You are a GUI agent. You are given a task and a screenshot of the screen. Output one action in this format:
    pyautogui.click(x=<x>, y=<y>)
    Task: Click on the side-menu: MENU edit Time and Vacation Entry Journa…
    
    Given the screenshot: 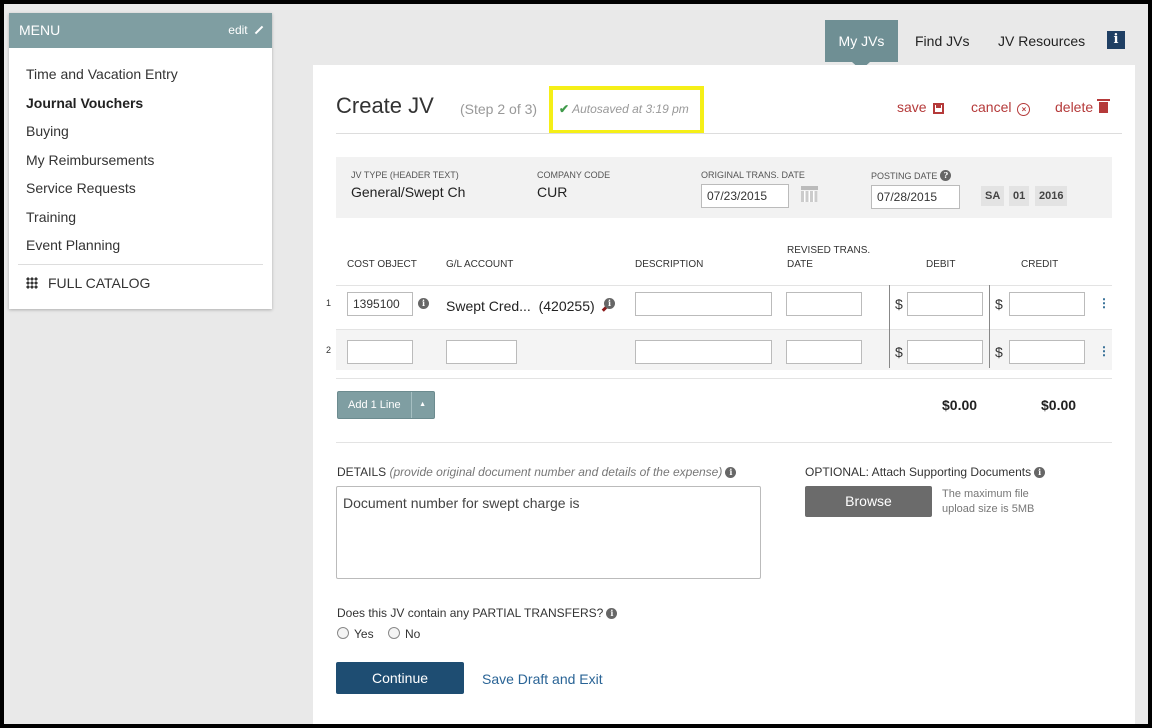 What is the action you would take?
    pyautogui.click(x=140, y=161)
    